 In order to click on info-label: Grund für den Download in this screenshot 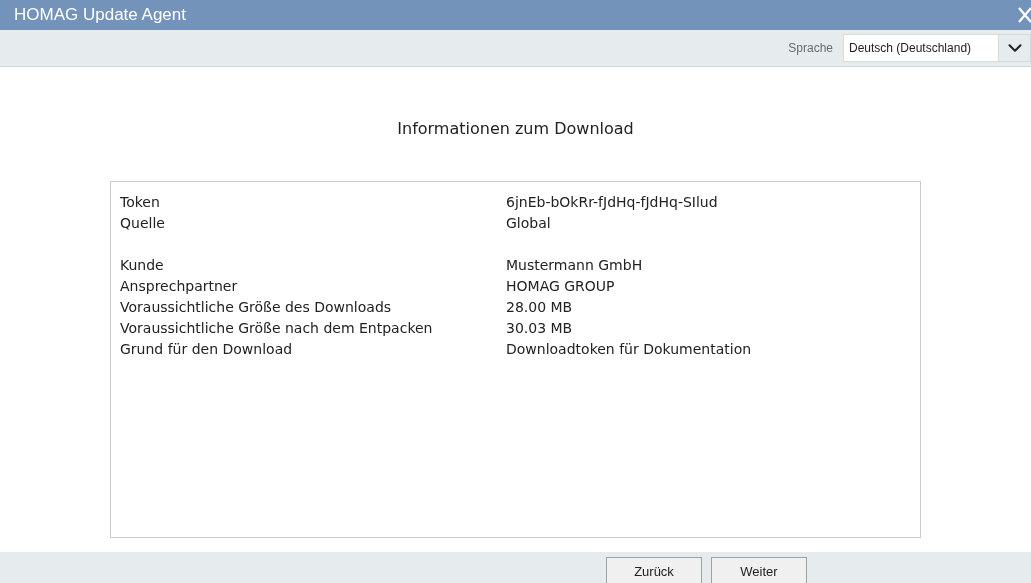, I will do `click(207, 349)`.